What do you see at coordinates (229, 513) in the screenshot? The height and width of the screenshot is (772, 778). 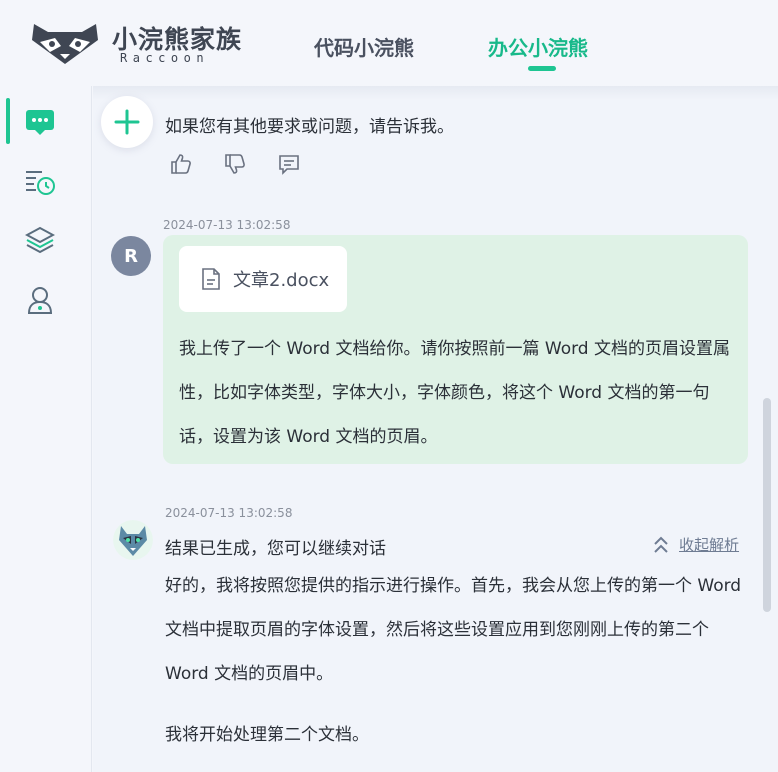 I see `bot-message-timestamp: 2024-07-13 13:02:58` at bounding box center [229, 513].